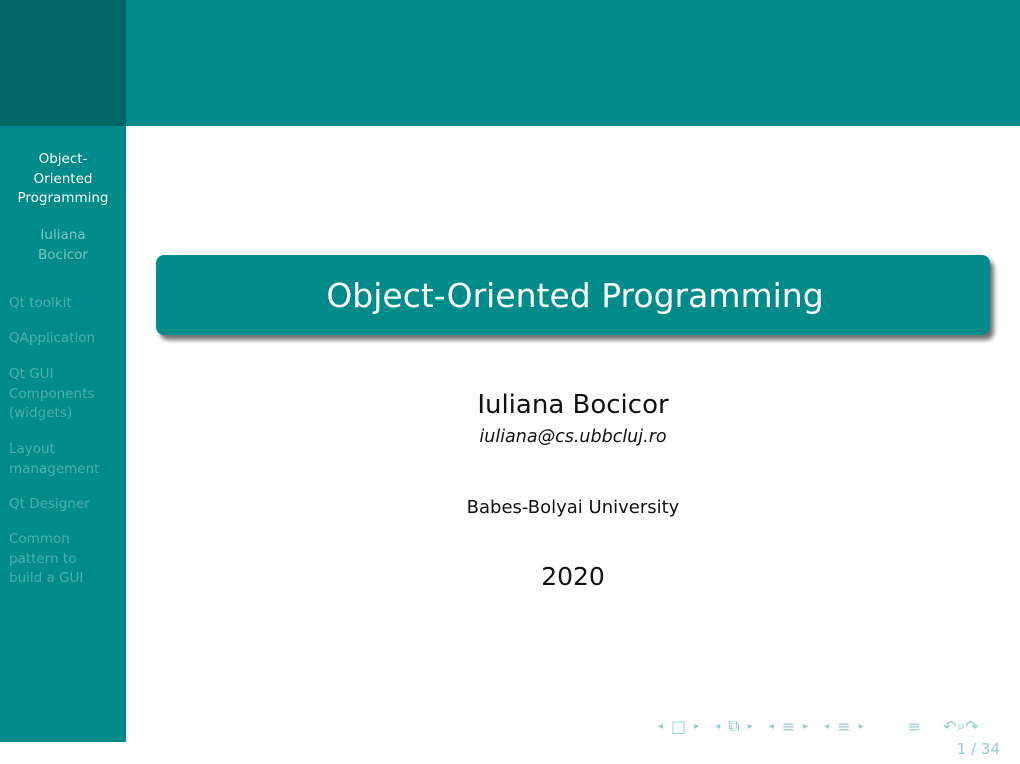  Describe the element at coordinates (660, 726) in the screenshot. I see `prev-frame-icon: ◂` at that location.